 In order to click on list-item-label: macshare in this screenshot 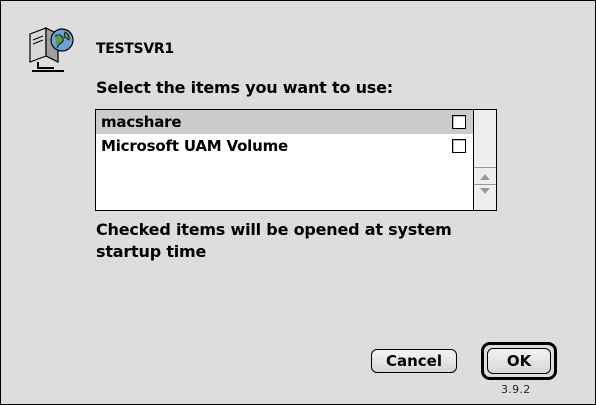, I will do `click(141, 122)`.